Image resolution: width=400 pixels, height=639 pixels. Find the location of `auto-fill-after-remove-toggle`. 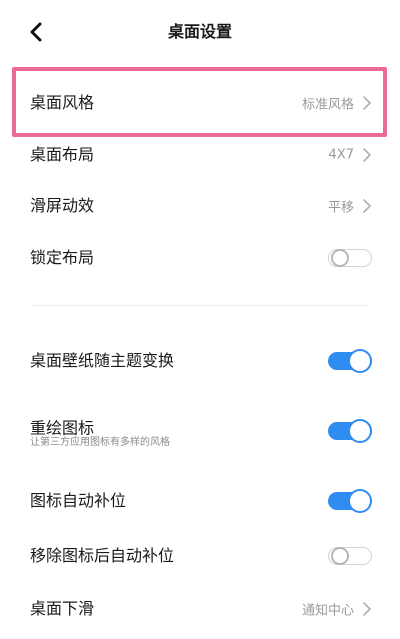

auto-fill-after-remove-toggle is located at coordinates (350, 556).